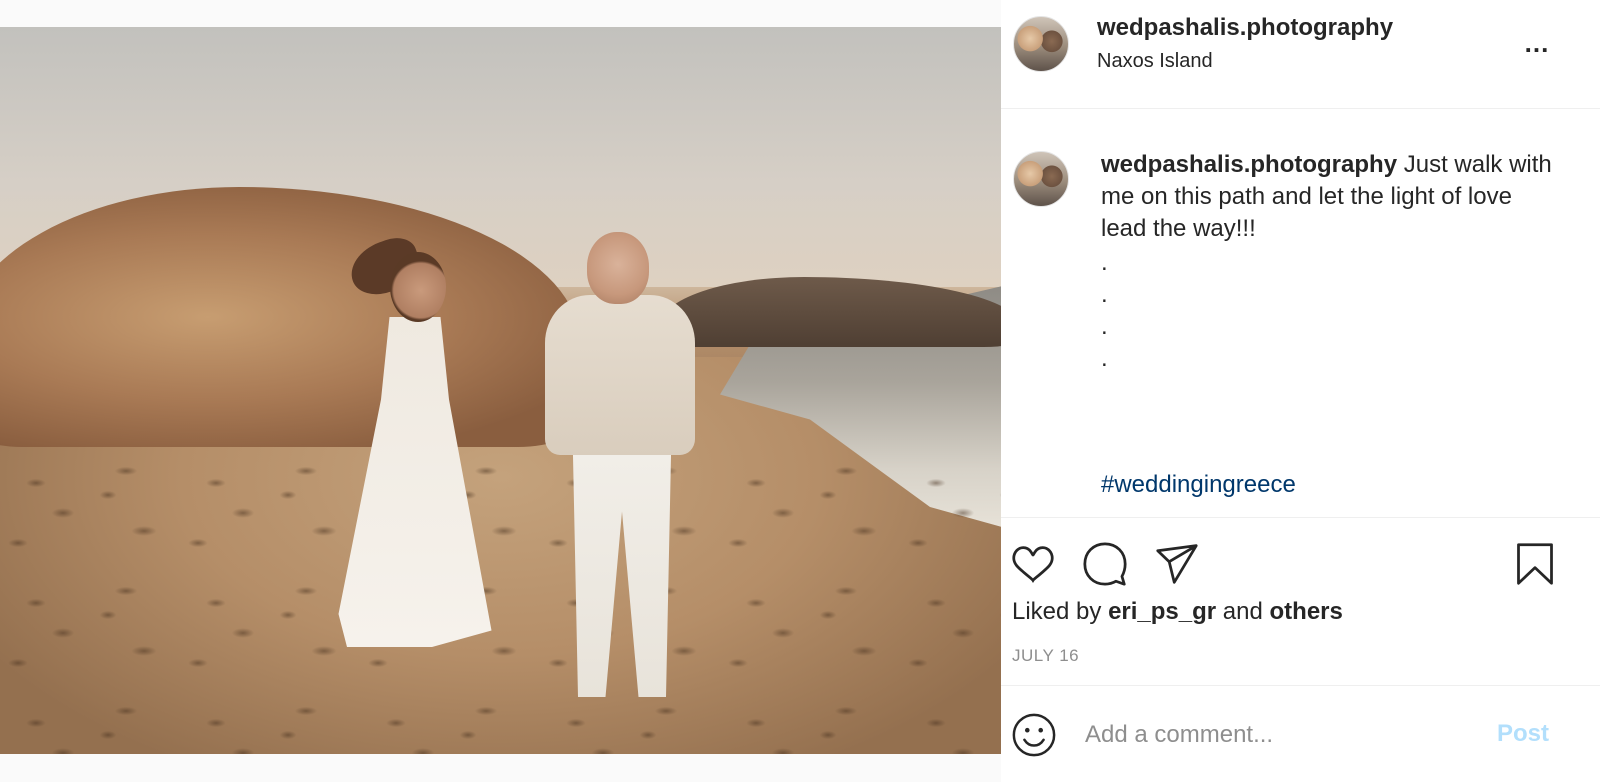 This screenshot has width=1600, height=783. What do you see at coordinates (1535, 564) in the screenshot?
I see `bookmark-icon` at bounding box center [1535, 564].